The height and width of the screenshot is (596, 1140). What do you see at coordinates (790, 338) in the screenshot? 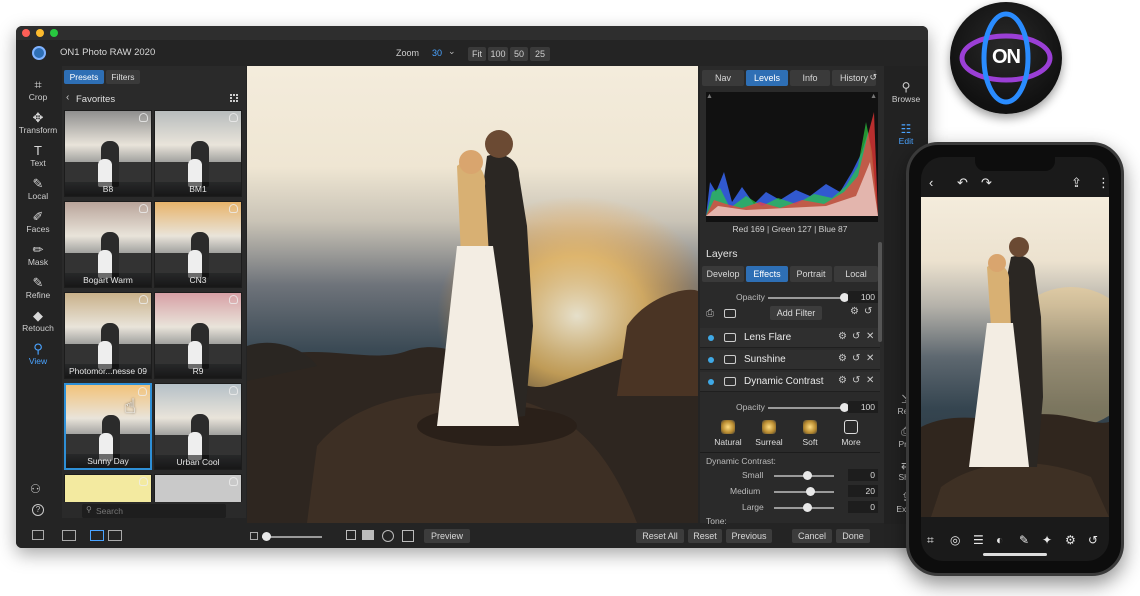
I see `filter-row-lens-flare: Lens Flare ⚙ ↺ ✕` at bounding box center [790, 338].